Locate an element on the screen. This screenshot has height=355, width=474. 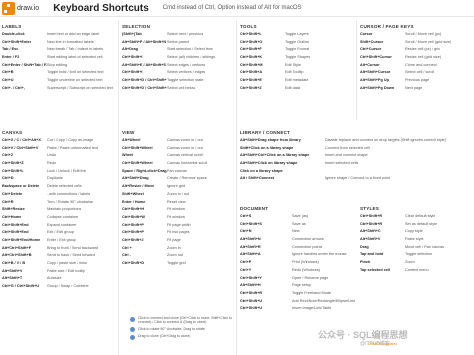
shortcut-key: Ctrl+Shift+Z is located at coordinates (251, 87).